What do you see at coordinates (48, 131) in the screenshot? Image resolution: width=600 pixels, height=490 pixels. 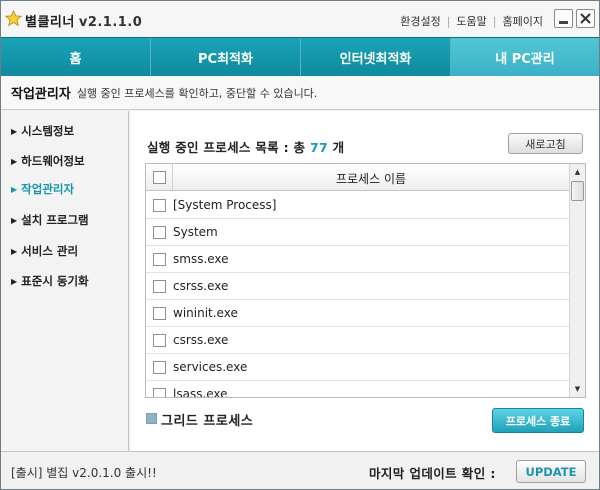 I see `sidebar-item-label: 시스템정보` at bounding box center [48, 131].